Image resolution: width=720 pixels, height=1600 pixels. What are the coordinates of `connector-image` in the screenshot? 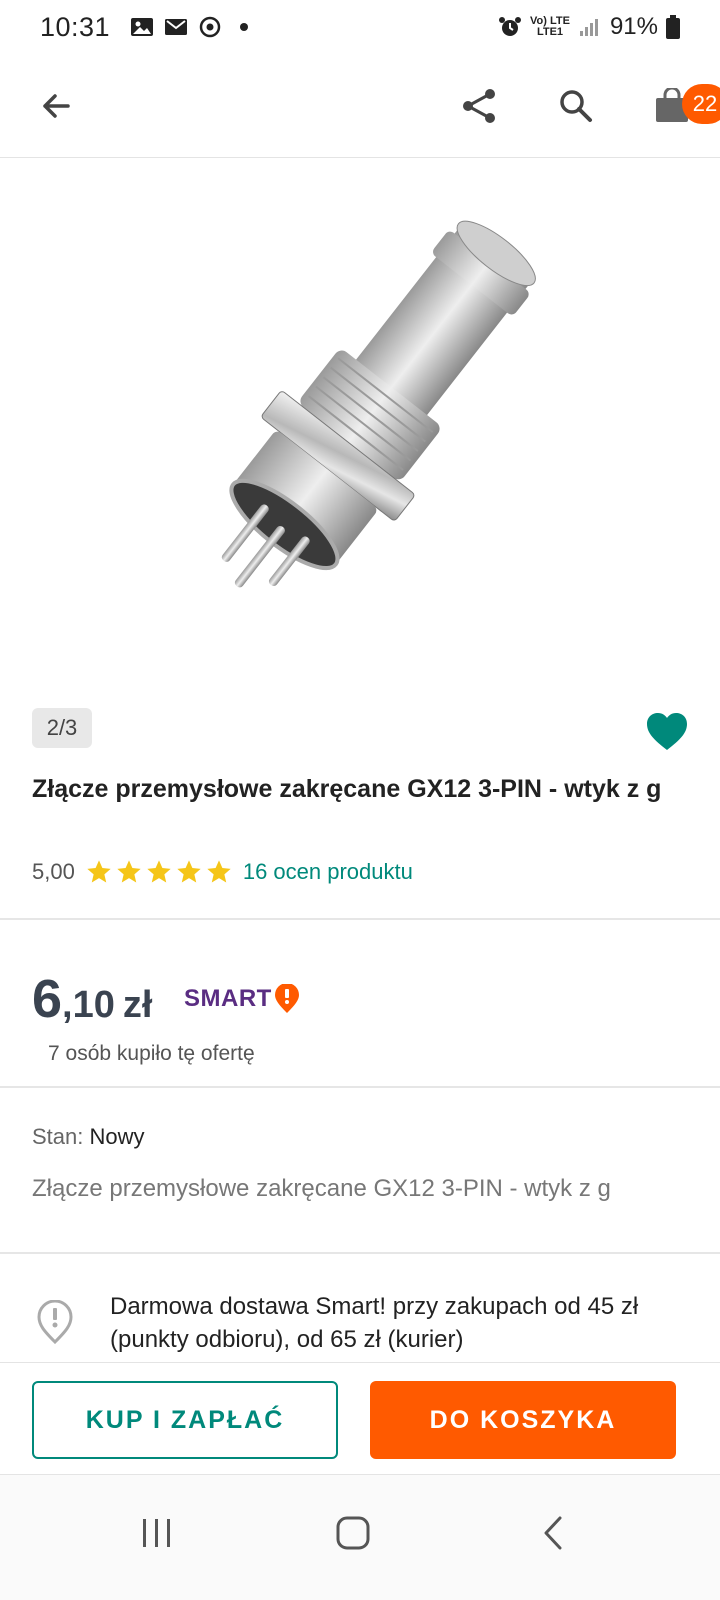 It's located at (378, 404).